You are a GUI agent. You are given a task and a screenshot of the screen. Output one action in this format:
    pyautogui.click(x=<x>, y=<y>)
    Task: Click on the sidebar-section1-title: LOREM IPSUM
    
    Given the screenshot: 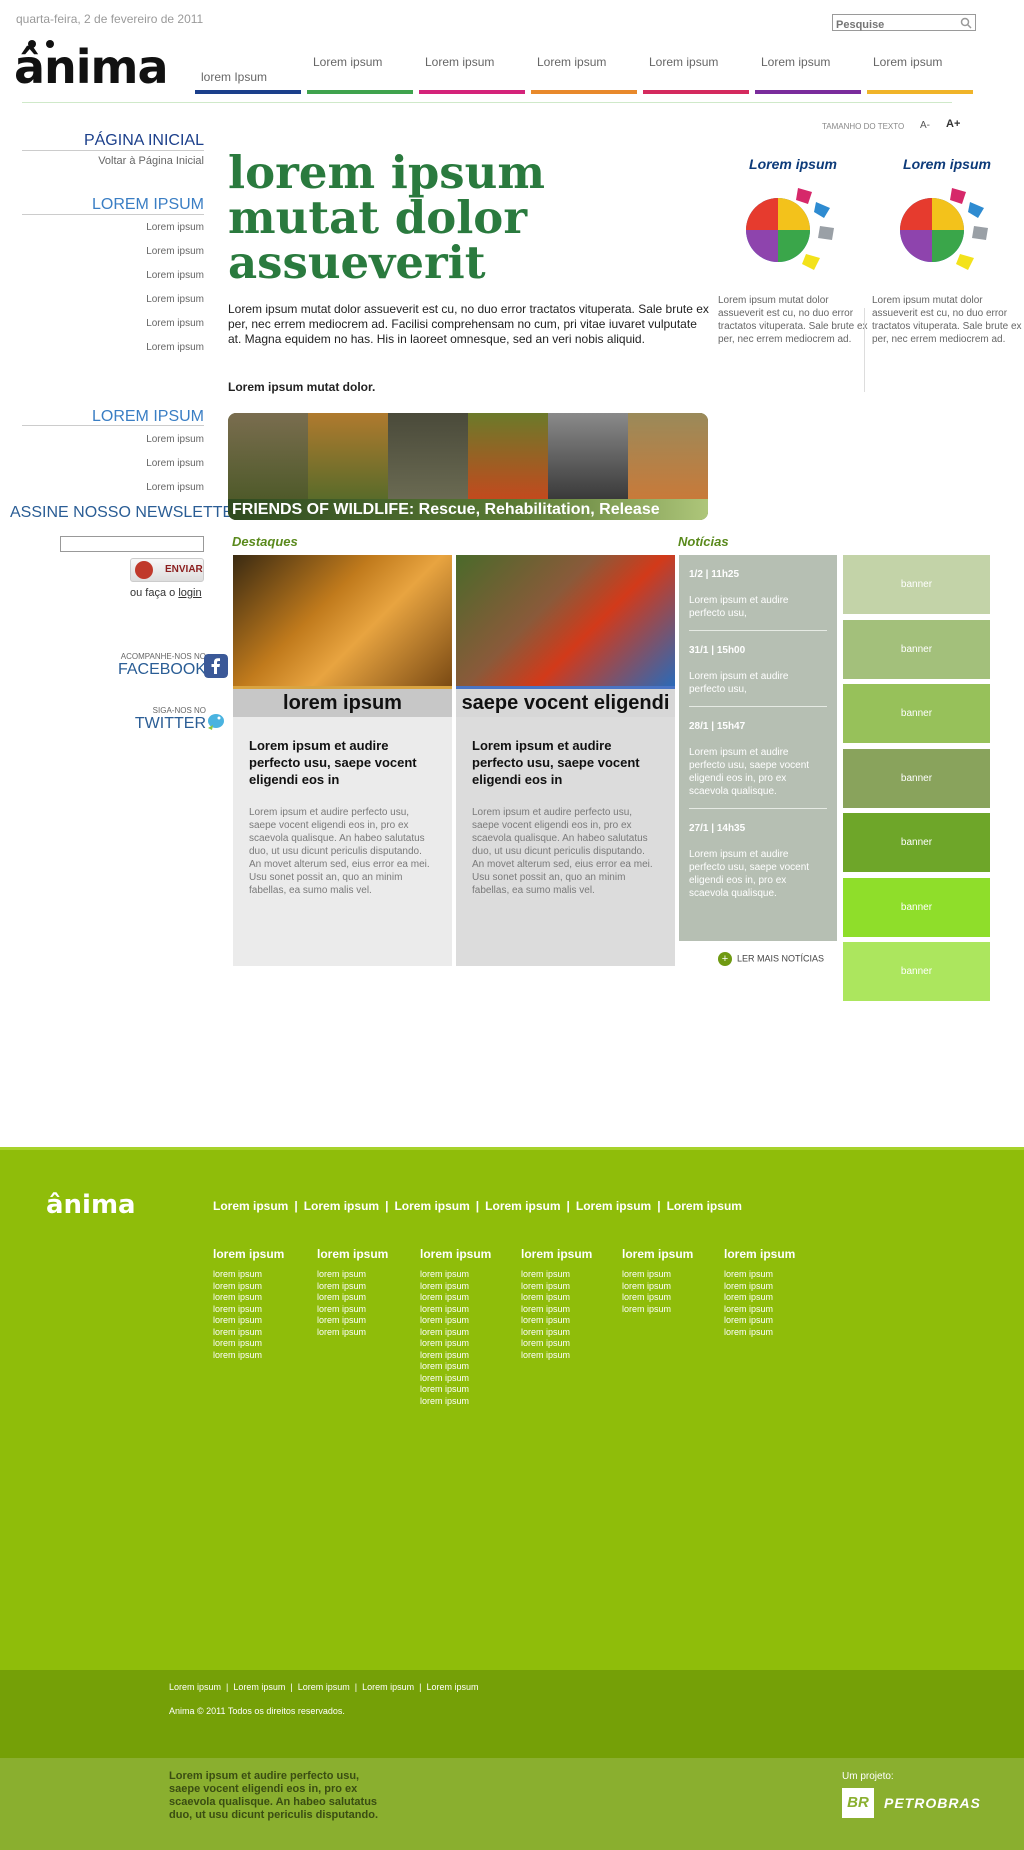 What is the action you would take?
    pyautogui.click(x=110, y=205)
    